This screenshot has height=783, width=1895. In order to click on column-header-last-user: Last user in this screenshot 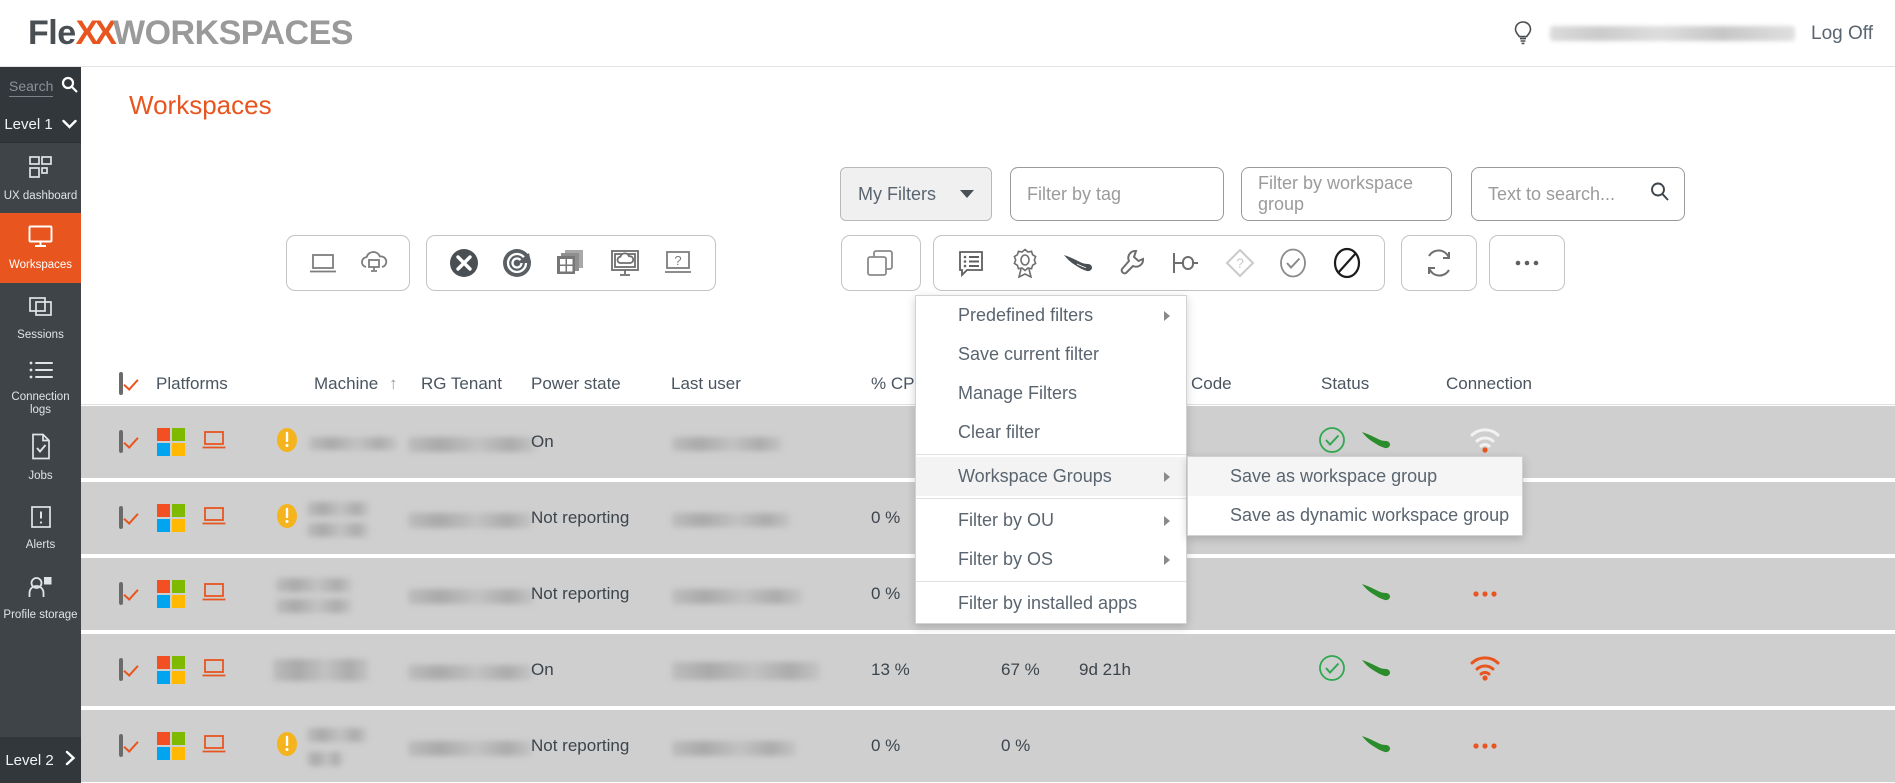, I will do `click(706, 384)`.